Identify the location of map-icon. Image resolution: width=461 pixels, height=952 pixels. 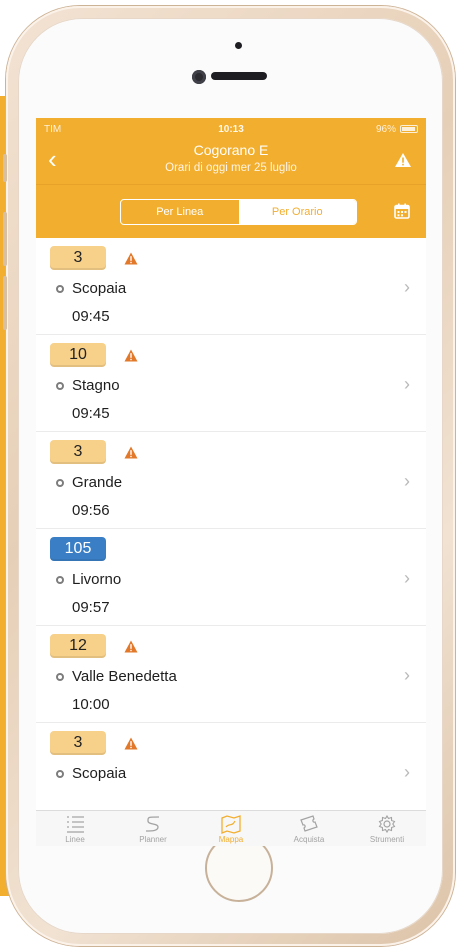
(231, 824).